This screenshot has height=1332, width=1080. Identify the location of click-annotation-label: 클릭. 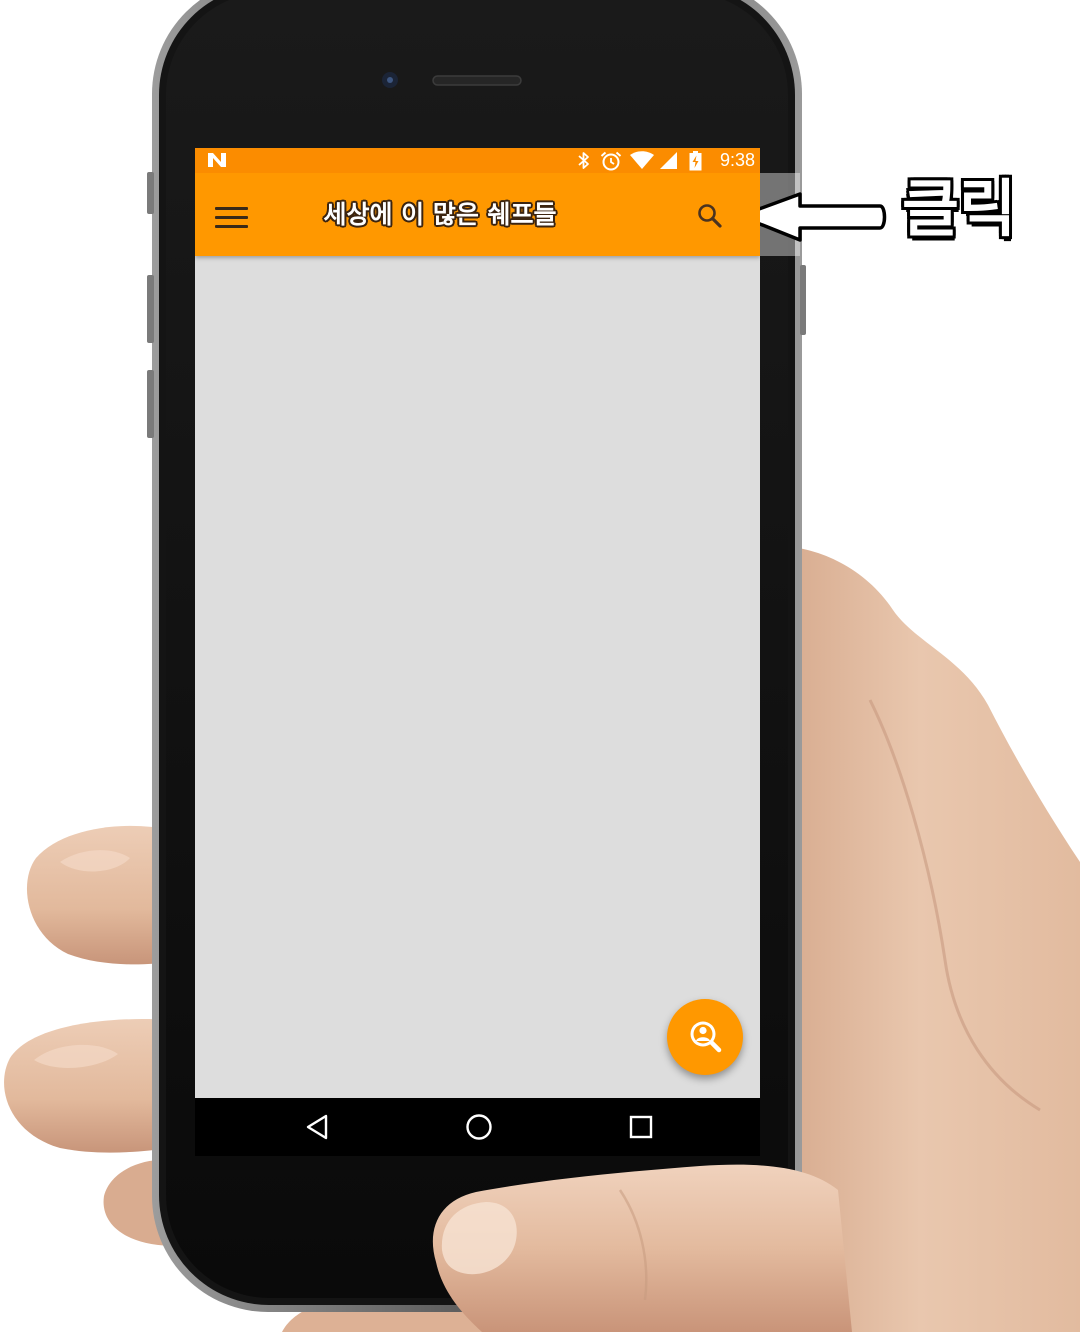
(959, 208).